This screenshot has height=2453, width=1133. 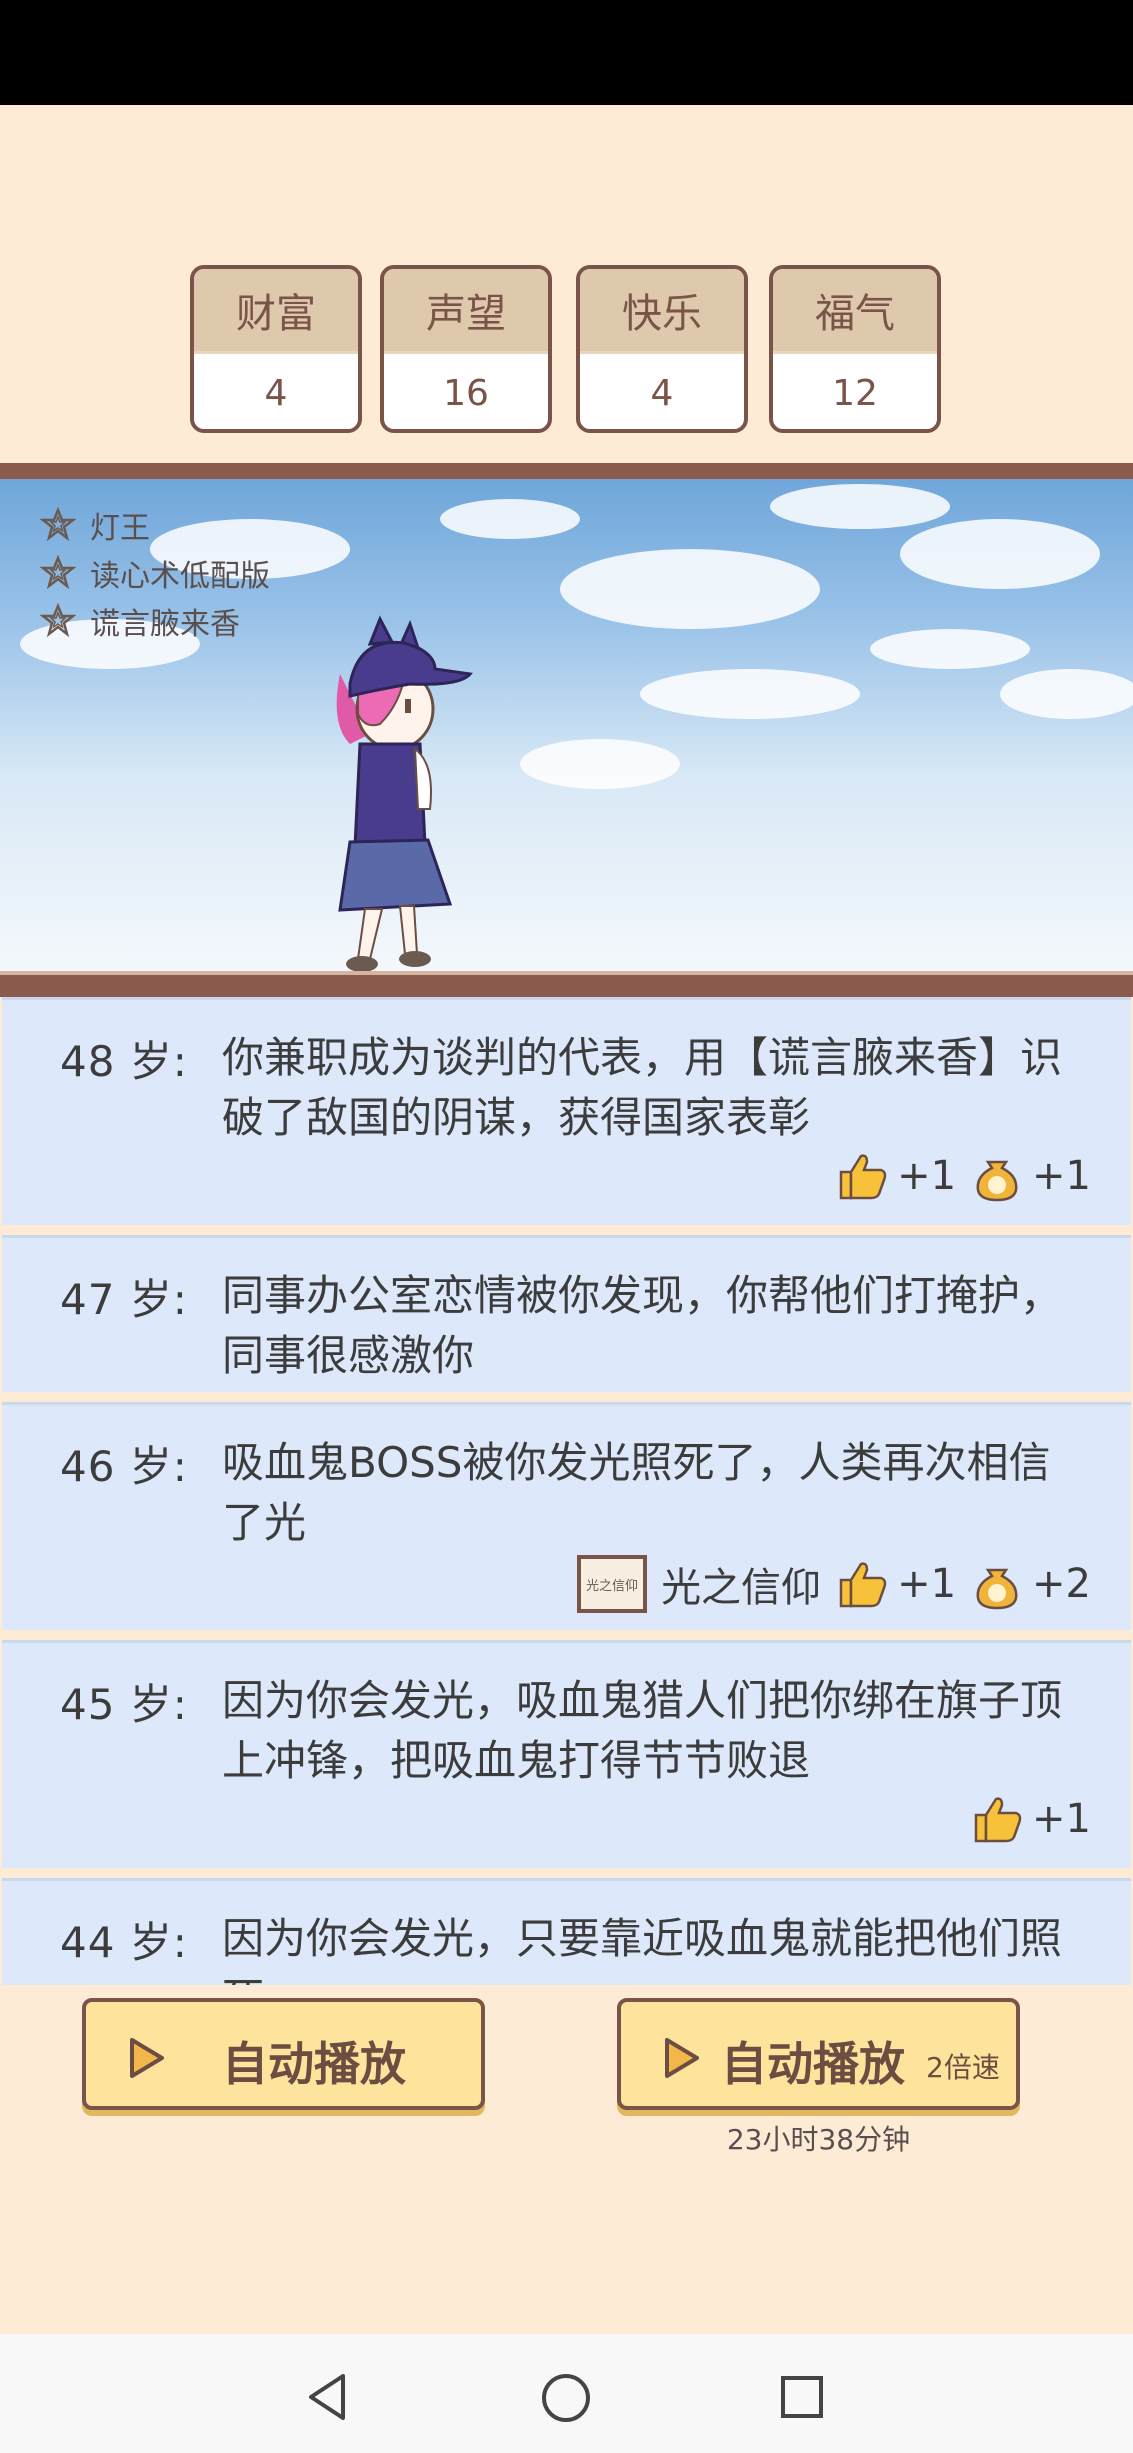 I want to click on entry-rewards: +1, so click(x=1030, y=1819).